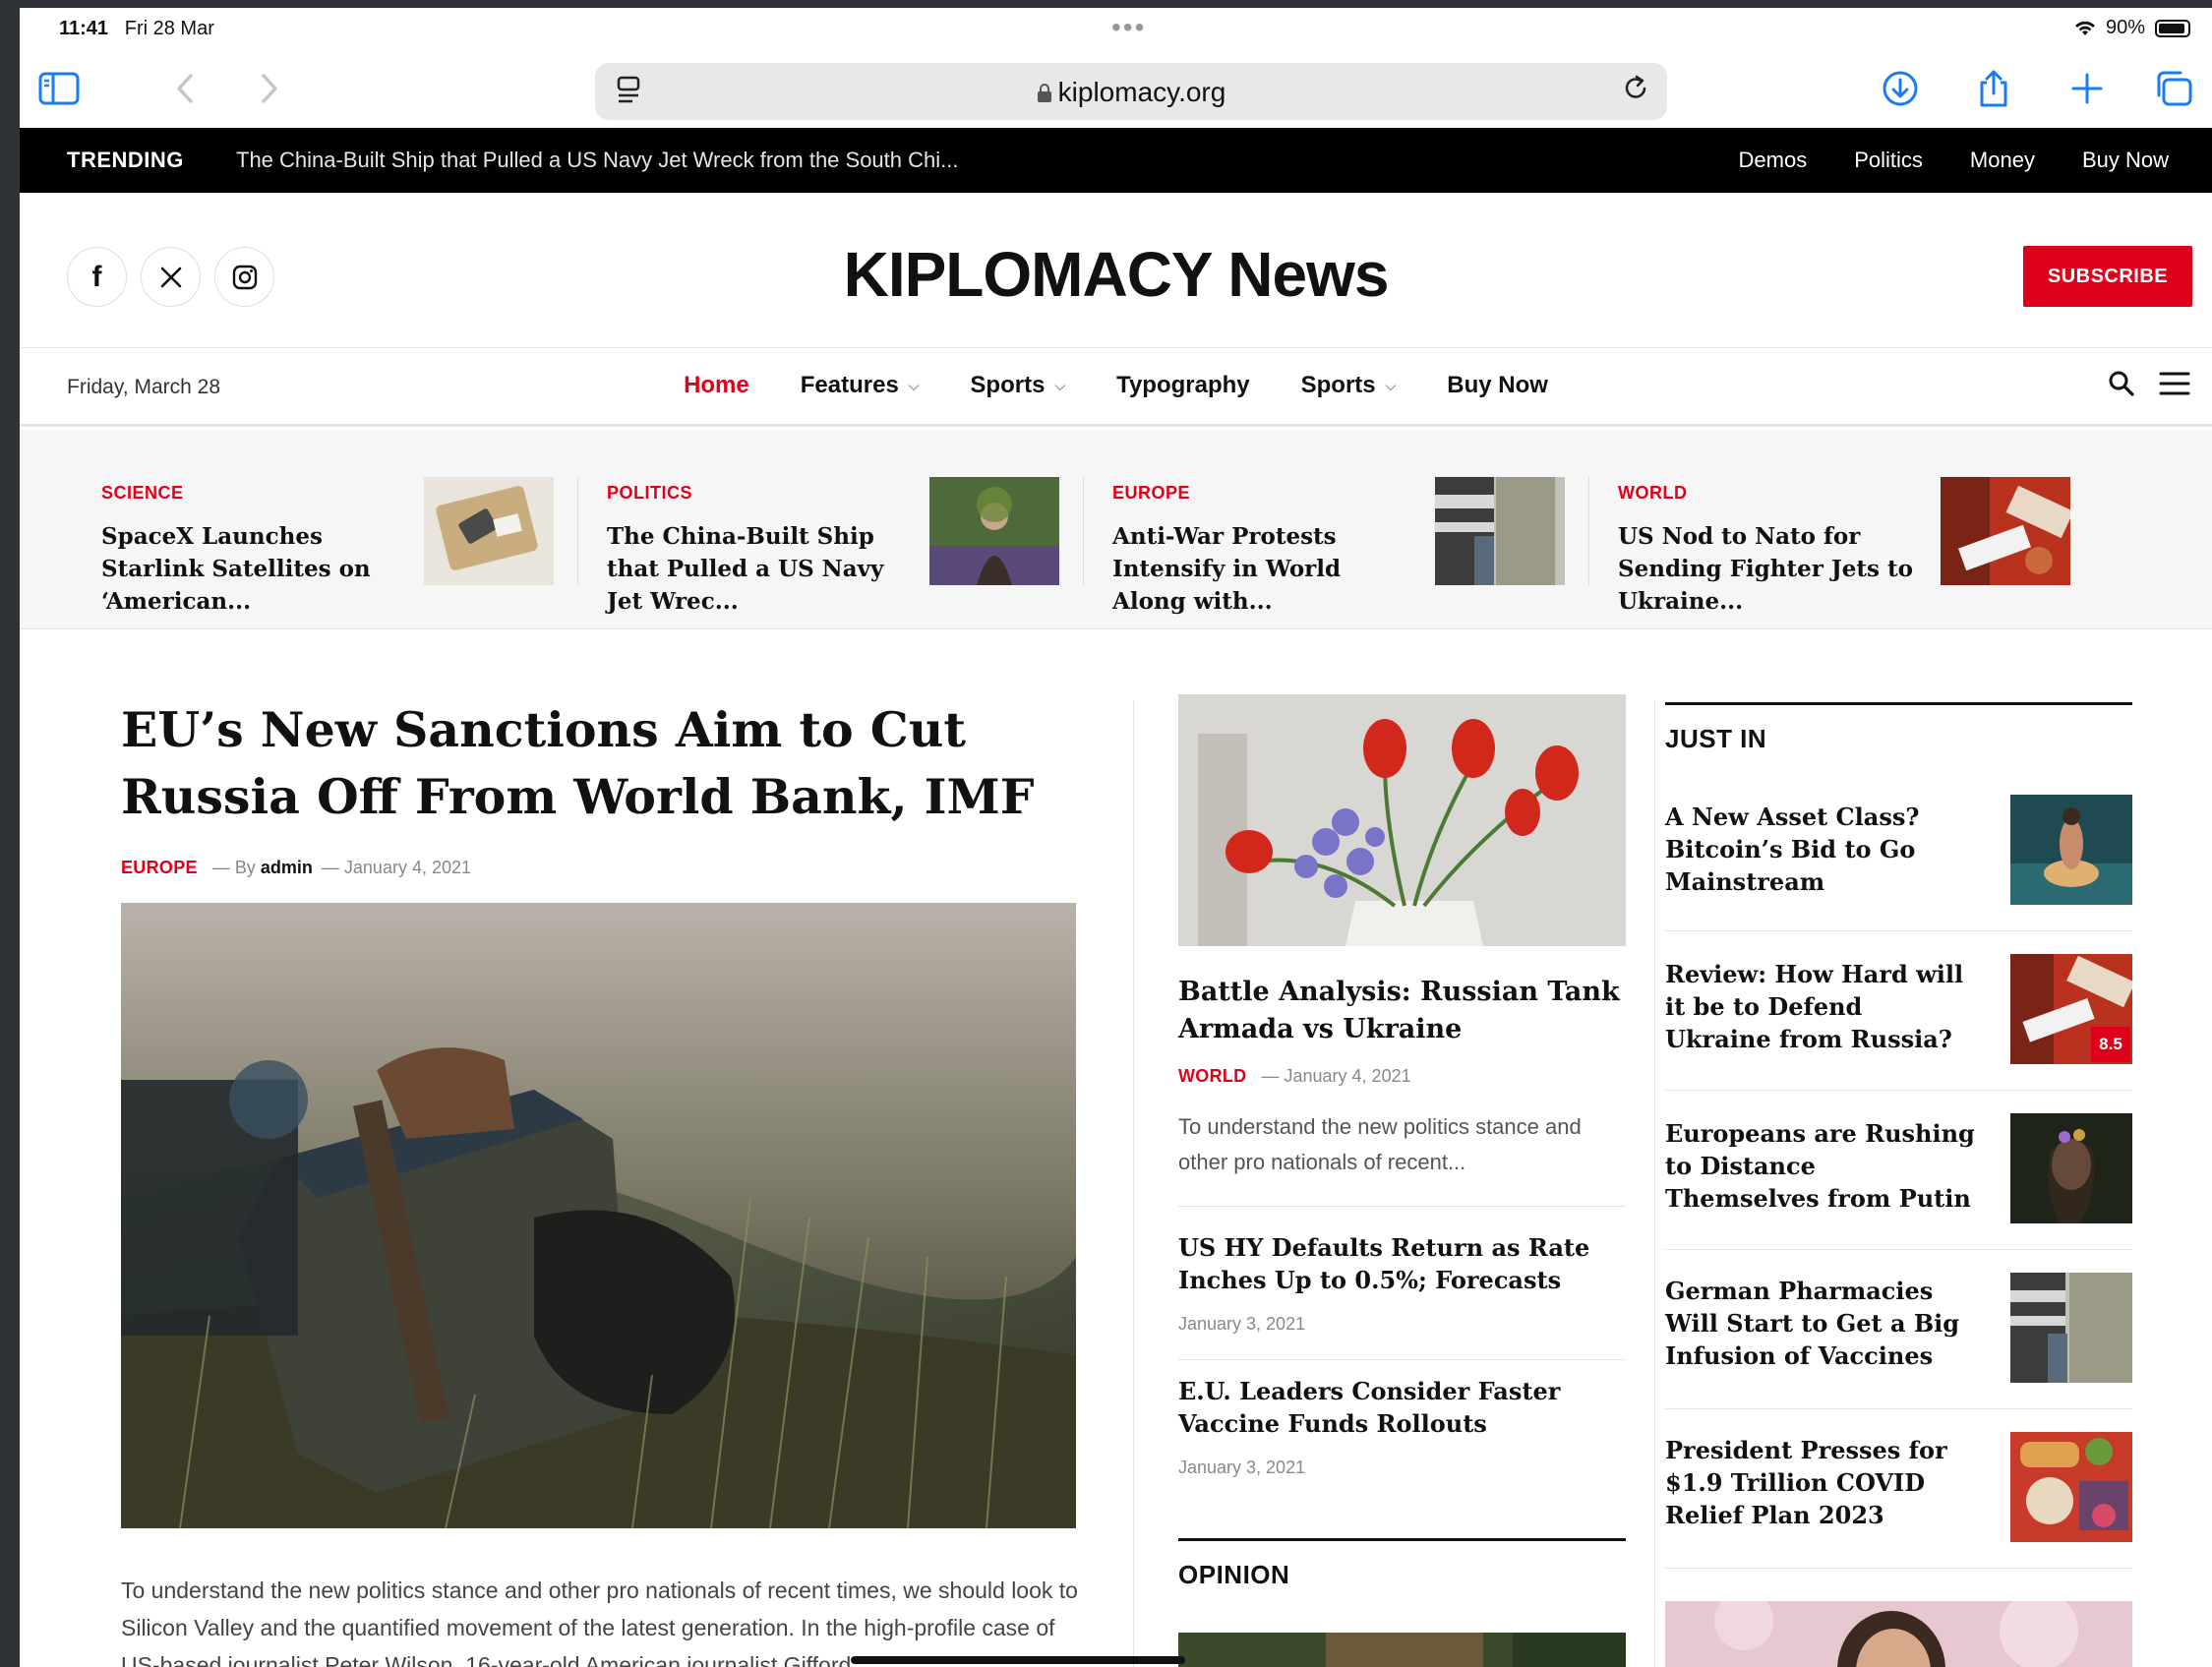 The width and height of the screenshot is (2212, 1667). I want to click on middle-feature-date: — January 4, 2021, so click(1336, 1076).